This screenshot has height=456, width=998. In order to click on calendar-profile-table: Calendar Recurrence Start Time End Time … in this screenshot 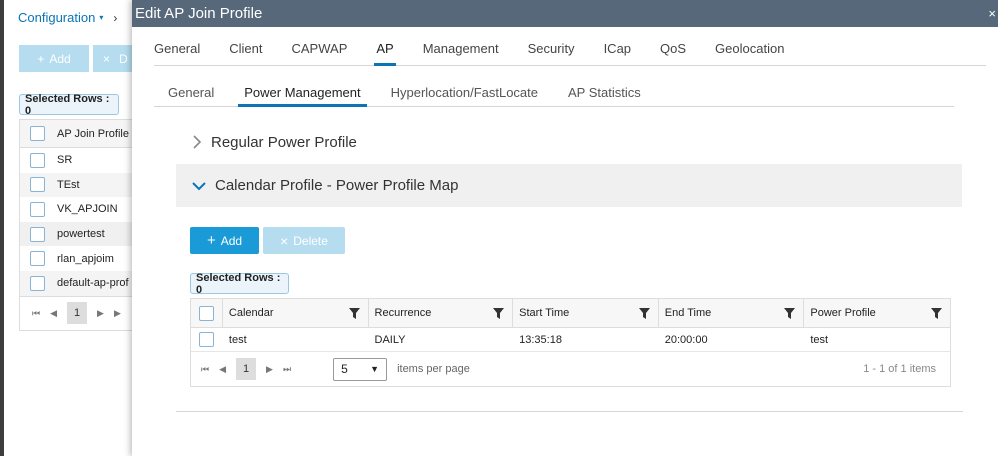, I will do `click(570, 342)`.